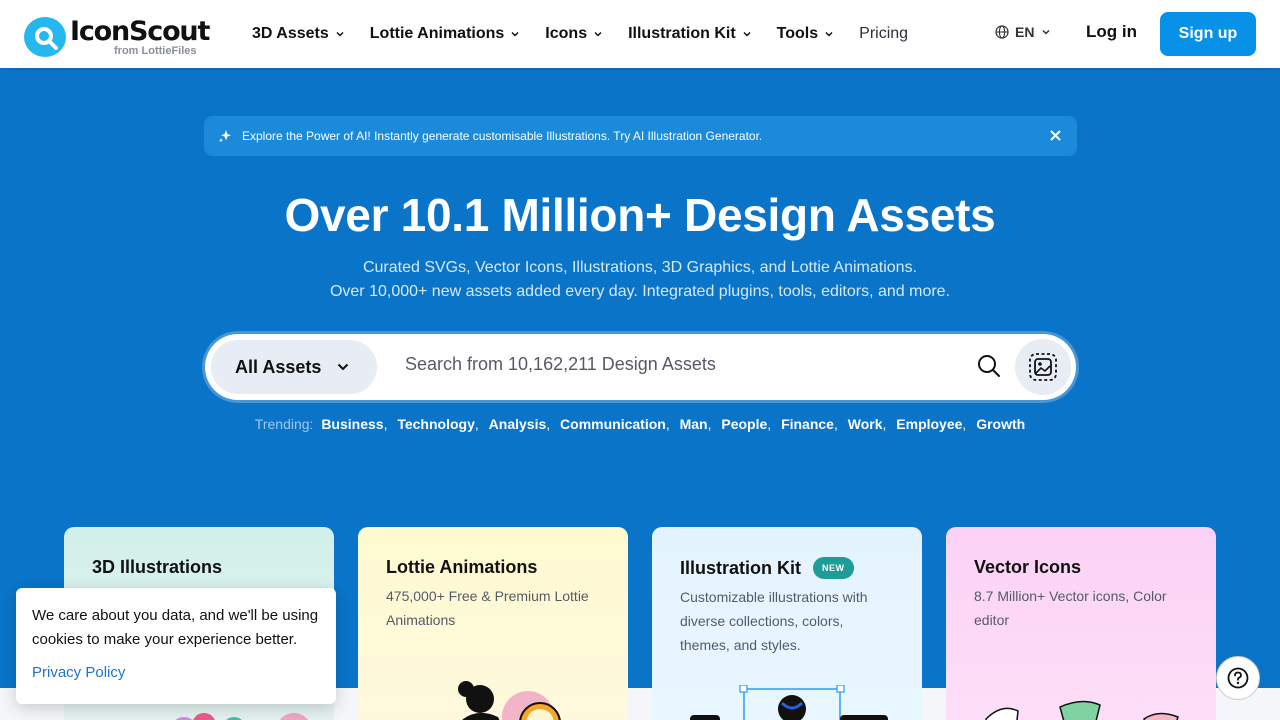 The width and height of the screenshot is (1280, 720). Describe the element at coordinates (509, 700) in the screenshot. I see `lottie-illustration-preview` at that location.